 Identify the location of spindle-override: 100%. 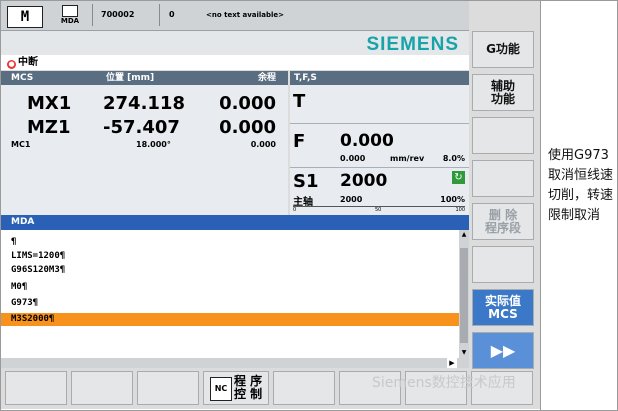
(452, 199).